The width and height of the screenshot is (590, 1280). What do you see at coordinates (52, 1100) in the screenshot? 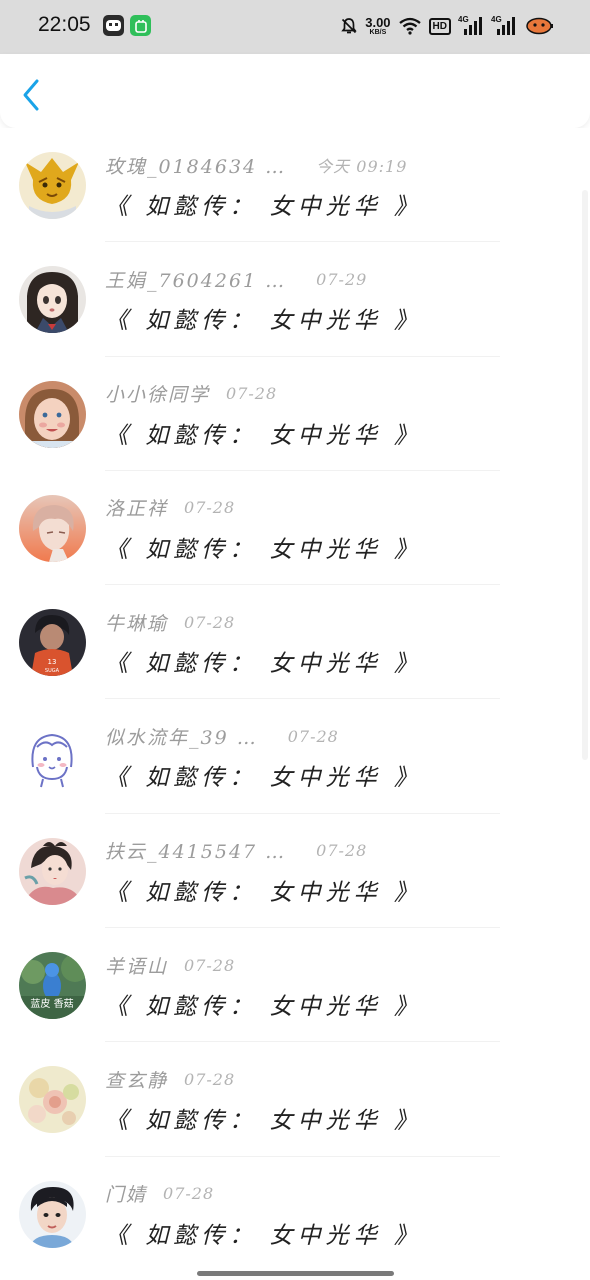
I see `flower-avatar` at bounding box center [52, 1100].